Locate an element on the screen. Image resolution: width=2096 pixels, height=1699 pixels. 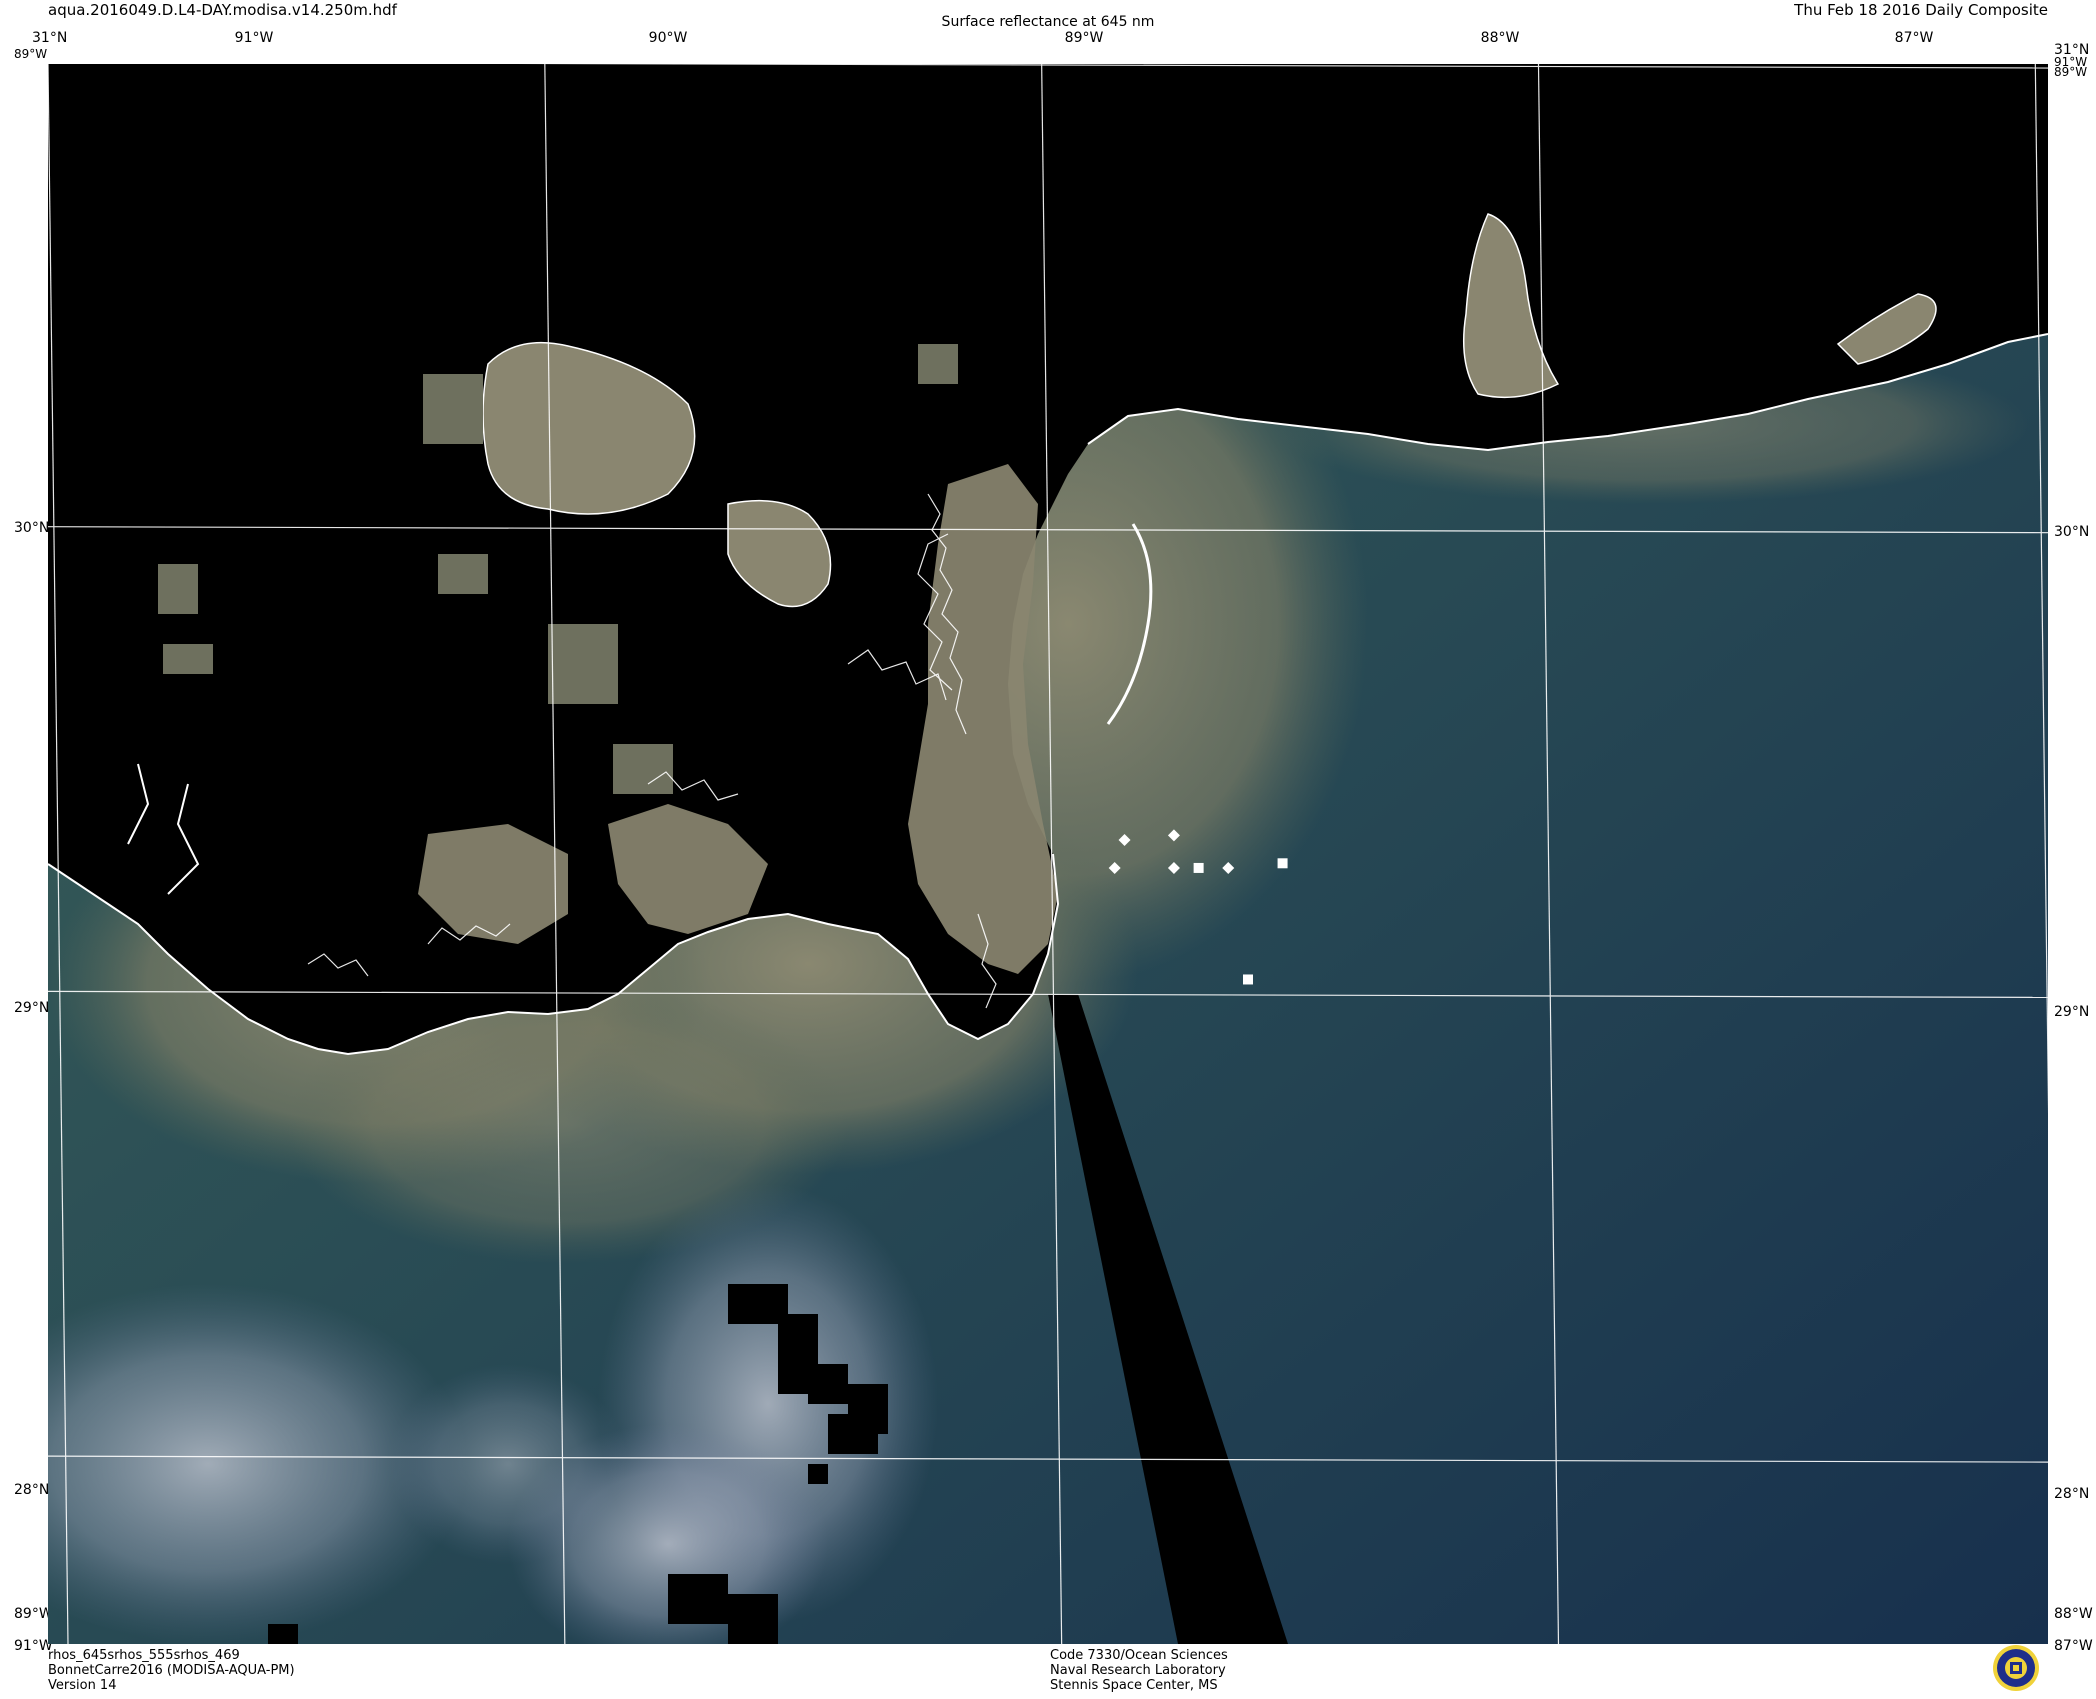
footer-location: Stennis Space Center, MS is located at coordinates (1134, 1685).